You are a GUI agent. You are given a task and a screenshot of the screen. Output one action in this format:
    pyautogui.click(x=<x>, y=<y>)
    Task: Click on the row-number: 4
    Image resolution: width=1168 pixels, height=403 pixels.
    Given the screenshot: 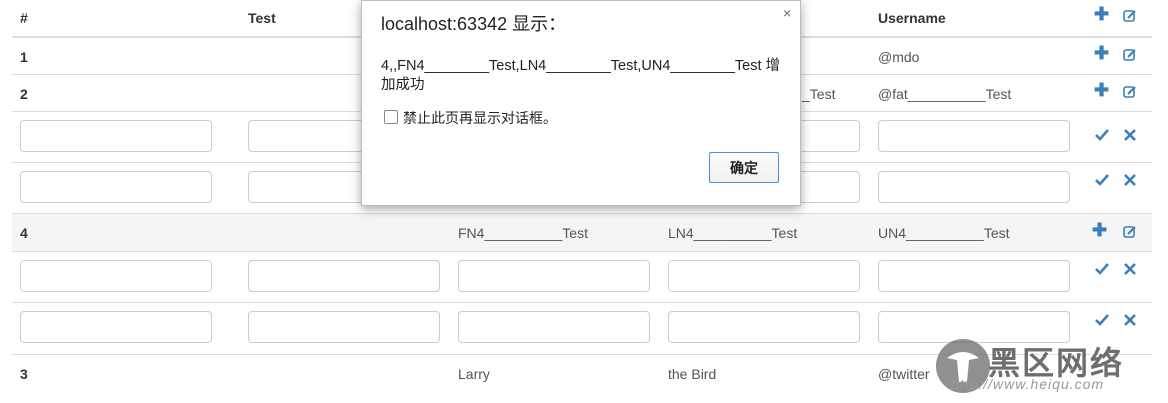 What is the action you would take?
    pyautogui.click(x=24, y=233)
    